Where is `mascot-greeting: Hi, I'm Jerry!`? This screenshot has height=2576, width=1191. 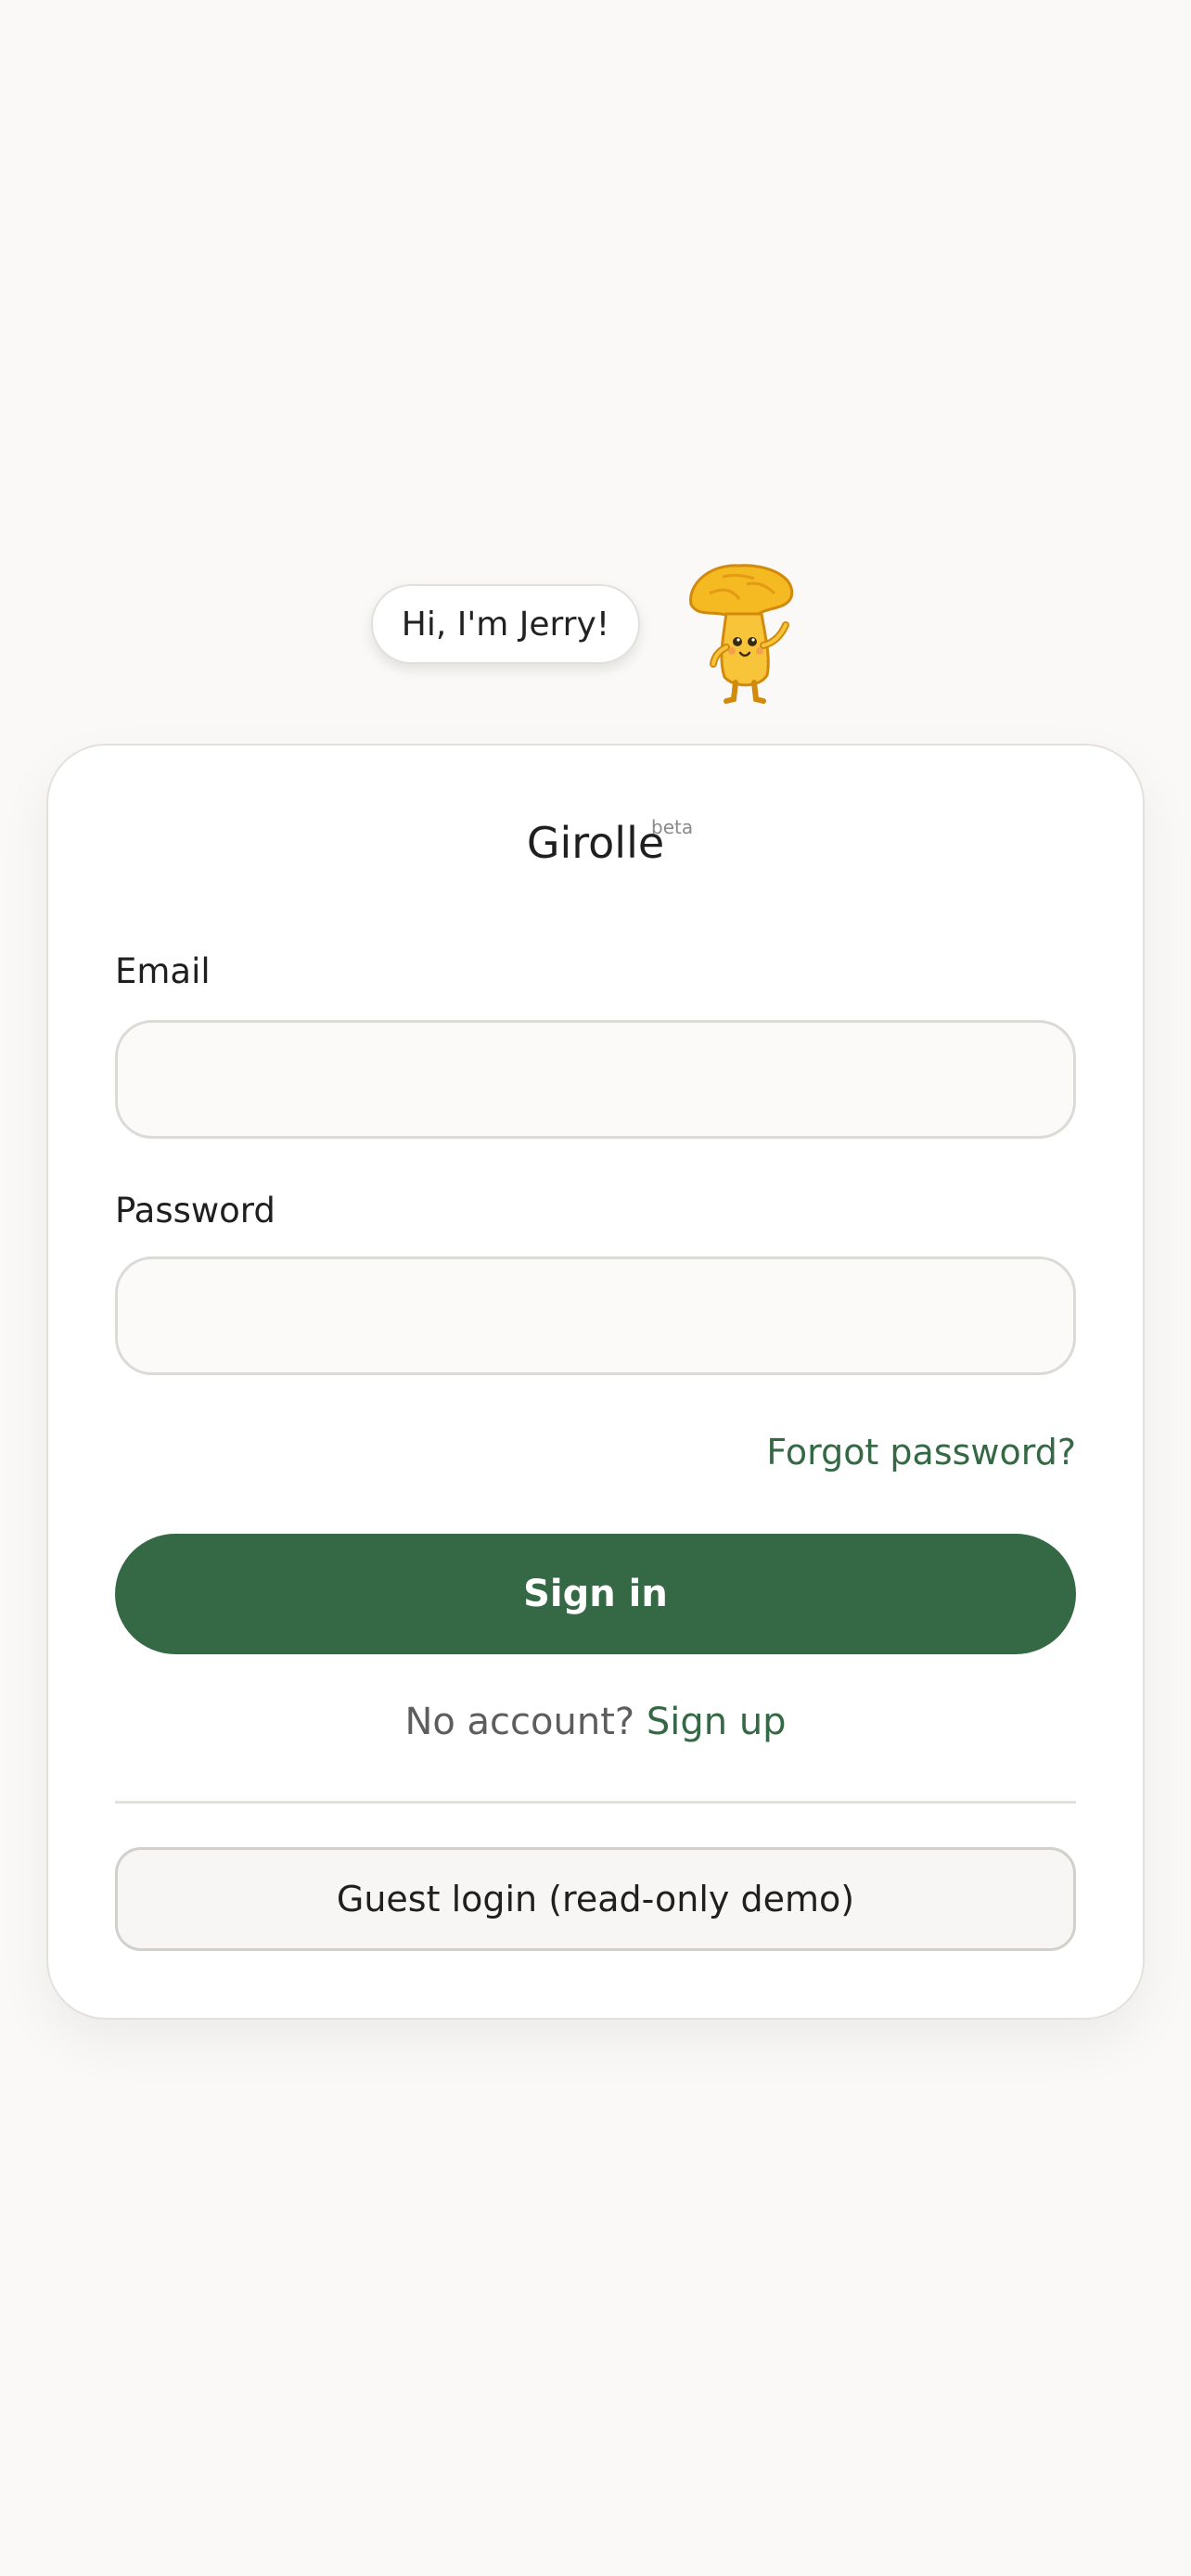 mascot-greeting: Hi, I'm Jerry! is located at coordinates (505, 625).